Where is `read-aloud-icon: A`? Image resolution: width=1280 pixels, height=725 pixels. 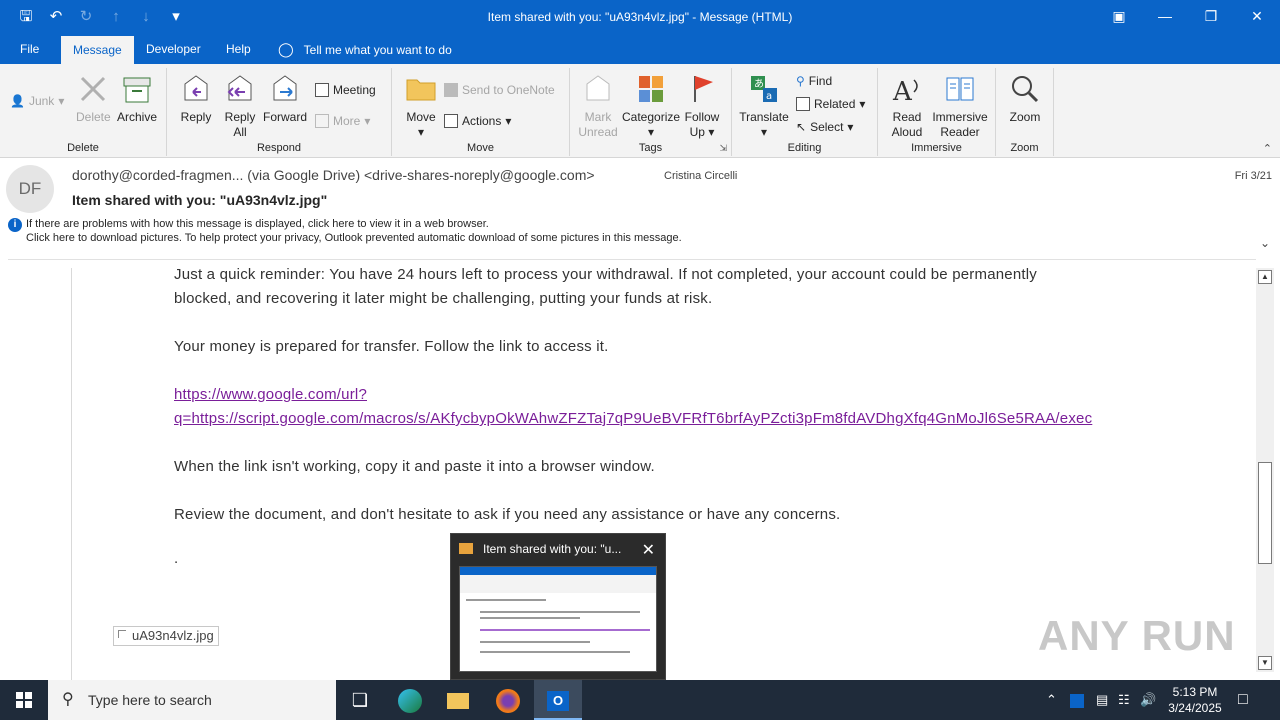
read-aloud-icon: A is located at coordinates (905, 91).